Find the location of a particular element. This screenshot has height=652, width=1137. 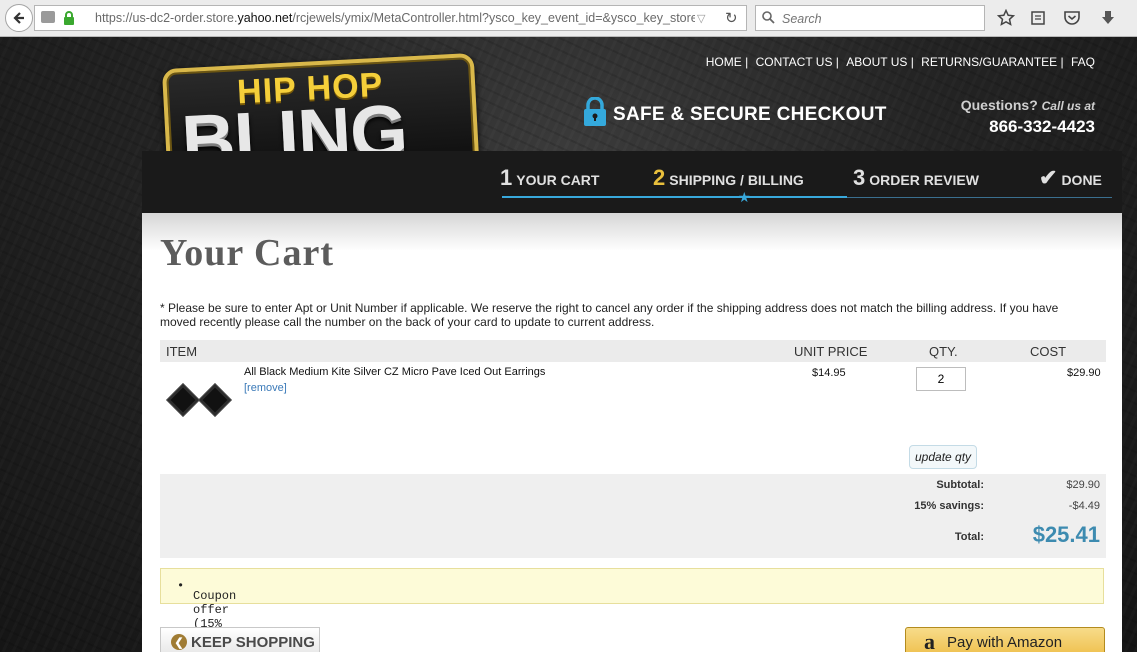

step-your-cart: 1 YOUR CART is located at coordinates (549, 178).